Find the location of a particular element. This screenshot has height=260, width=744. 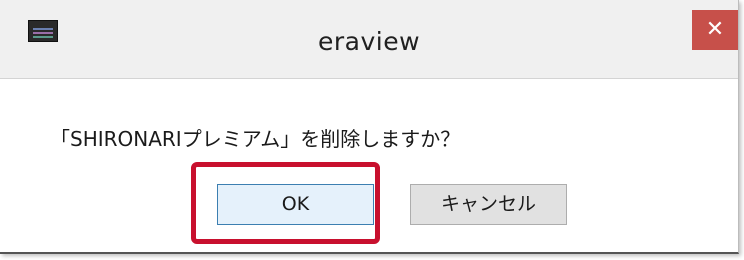

close-icon: ✕ is located at coordinates (715, 29).